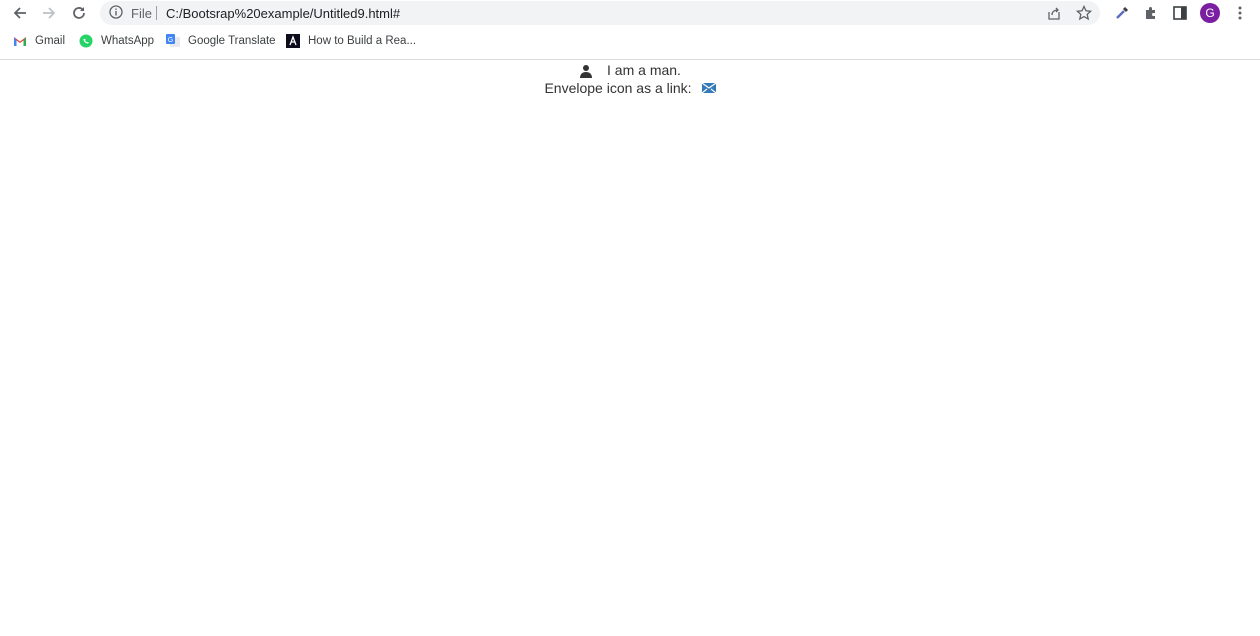  I want to click on envelope-icon, so click(708, 88).